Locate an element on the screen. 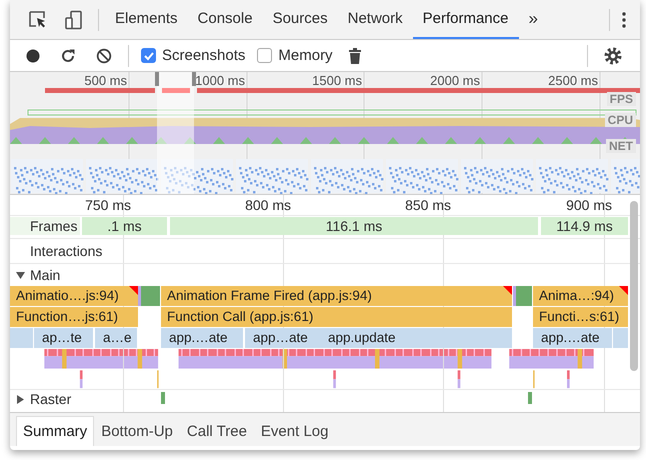 This screenshot has width=646, height=460. ruler-label: 1000 ms is located at coordinates (220, 80).